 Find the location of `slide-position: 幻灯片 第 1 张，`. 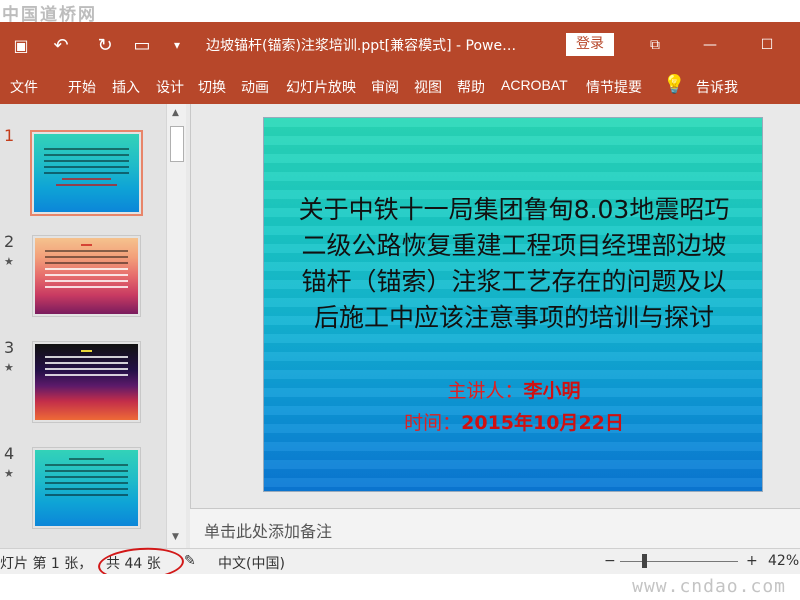

slide-position: 幻灯片 第 1 张， is located at coordinates (46, 564).